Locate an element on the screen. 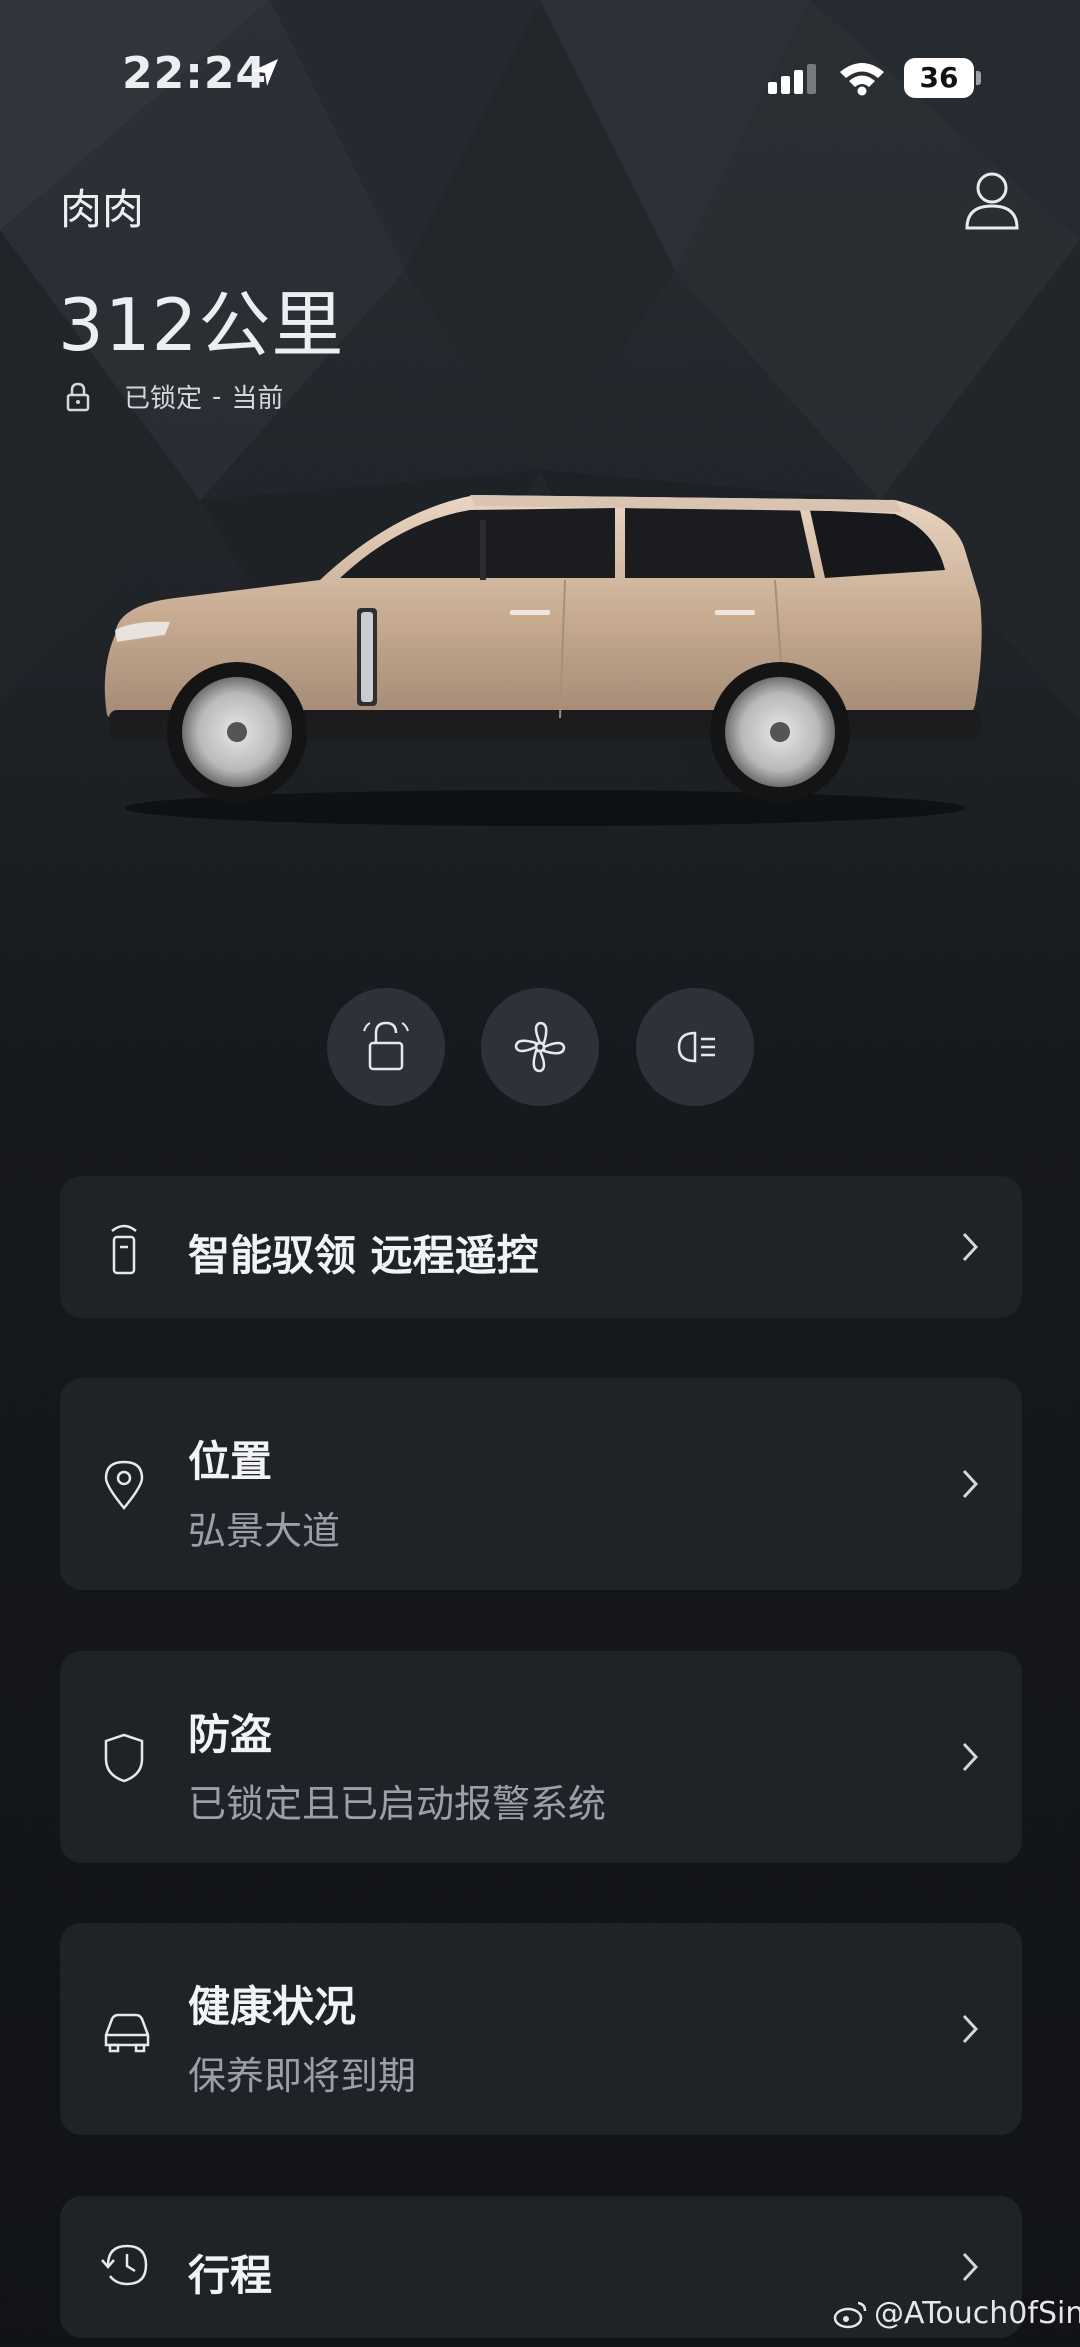 The image size is (1080, 2347). card-title: 行程 is located at coordinates (230, 2275).